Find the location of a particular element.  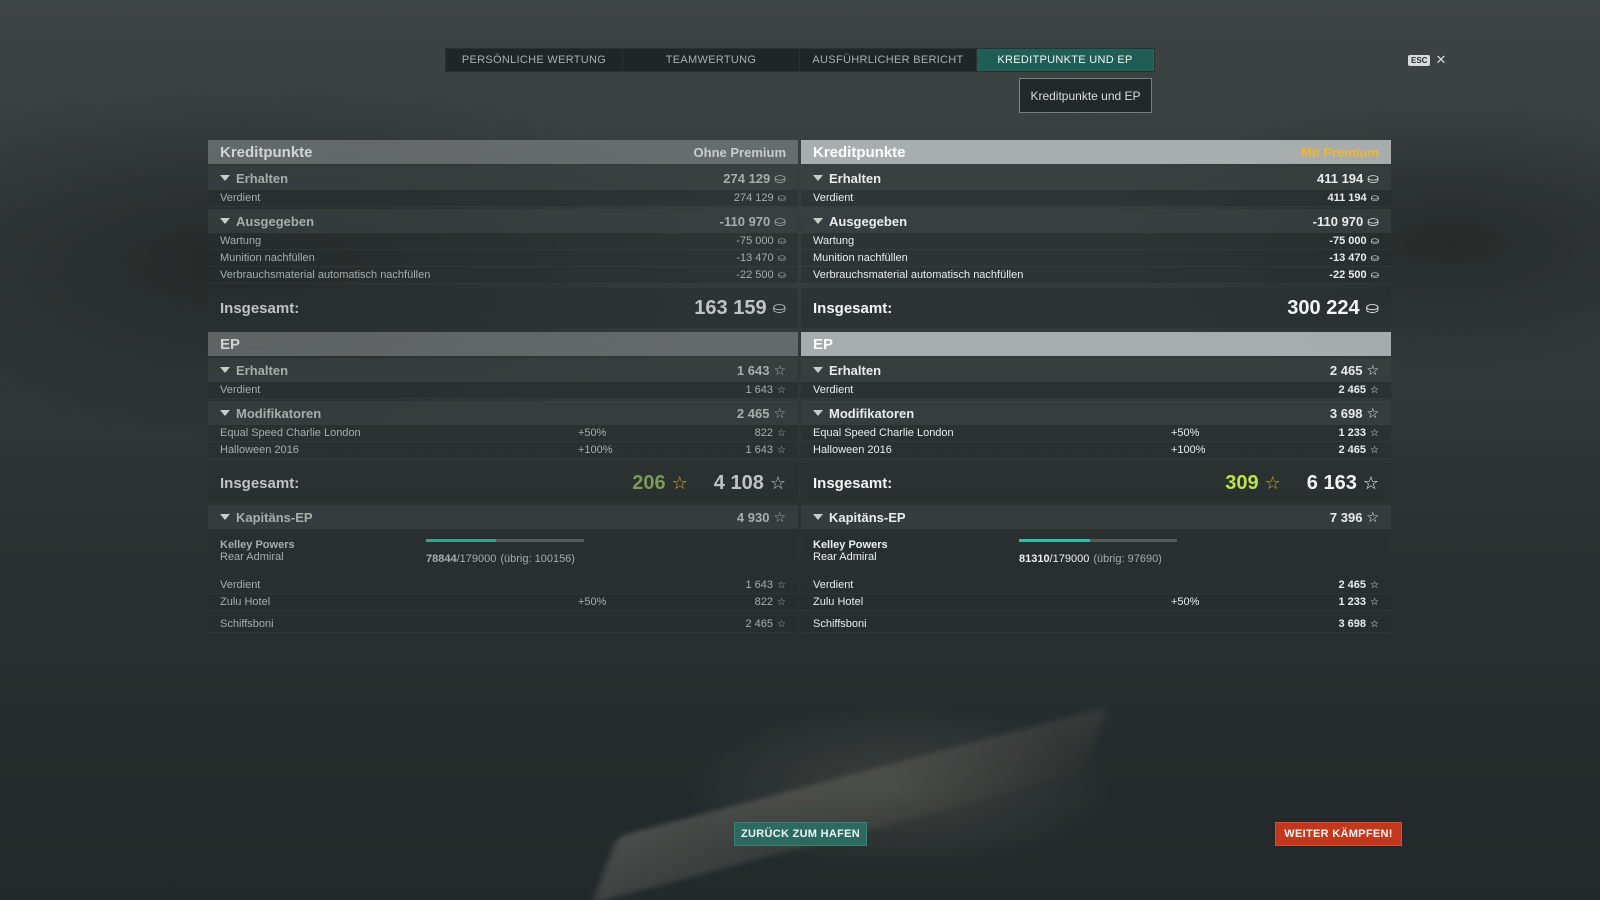

section-value: 1 643 is located at coordinates (753, 370).